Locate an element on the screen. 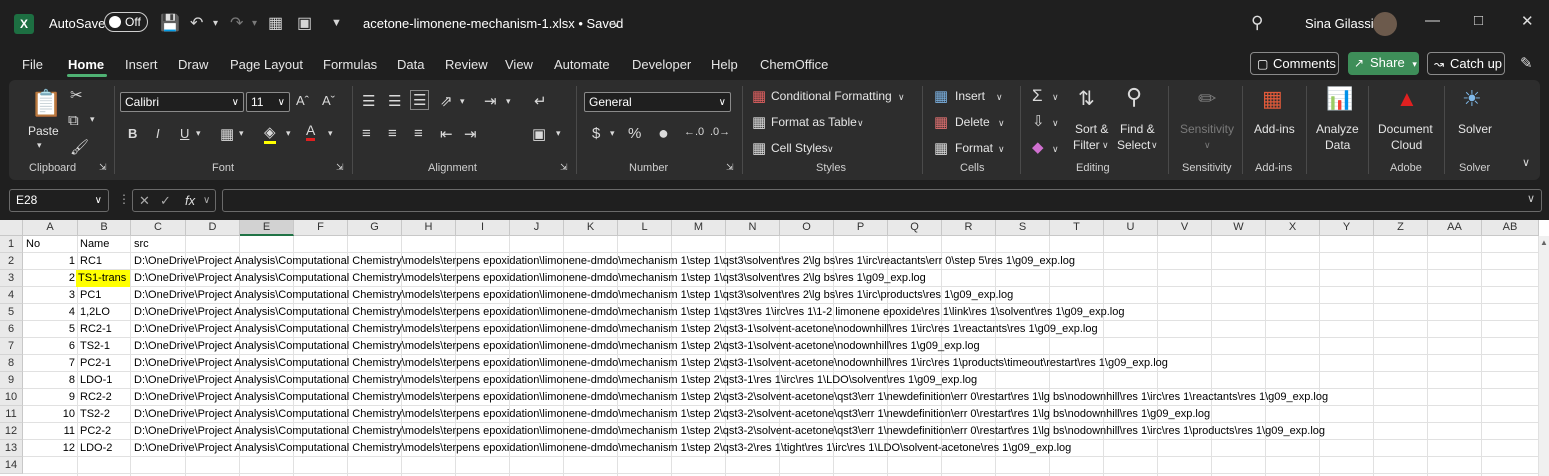 The width and height of the screenshot is (1549, 476). tab-data: Data is located at coordinates (410, 64).